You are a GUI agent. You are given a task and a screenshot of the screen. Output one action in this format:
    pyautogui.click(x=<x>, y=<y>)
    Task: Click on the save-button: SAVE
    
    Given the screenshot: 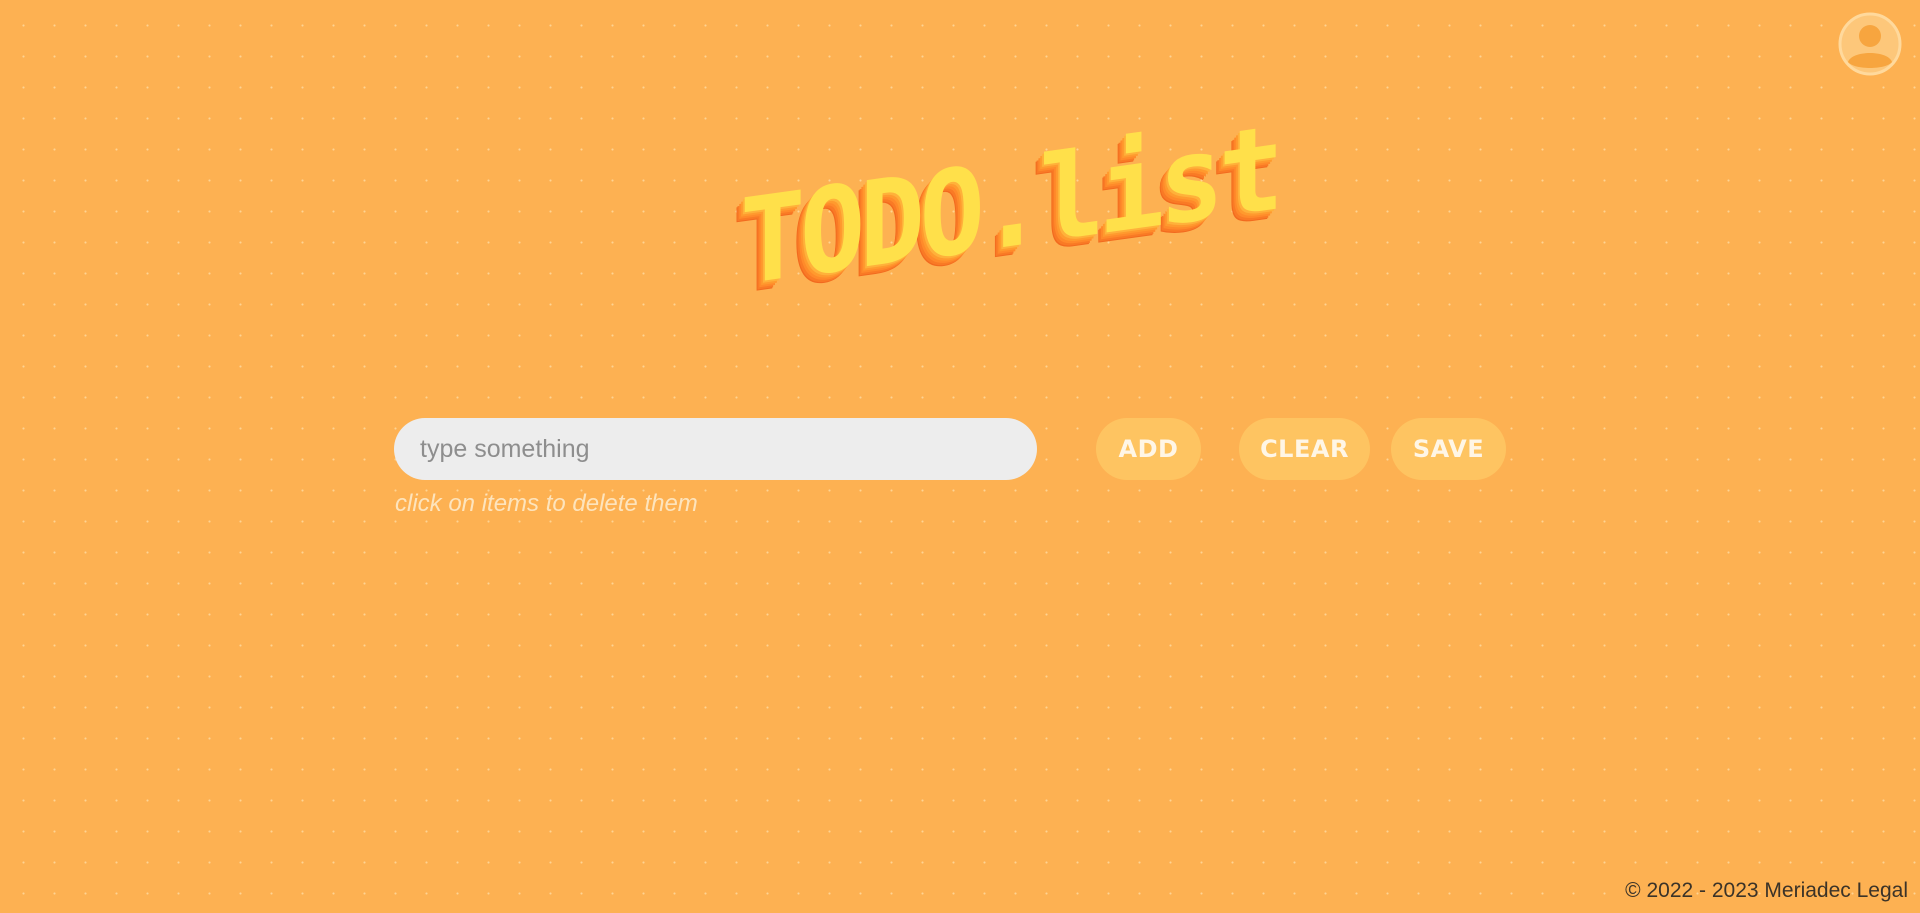 What is the action you would take?
    pyautogui.click(x=1448, y=449)
    